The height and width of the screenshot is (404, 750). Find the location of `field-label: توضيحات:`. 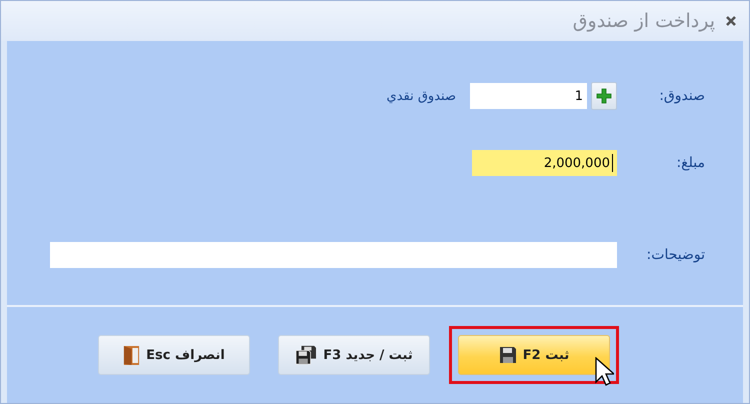

field-label: توضيحات: is located at coordinates (675, 255).